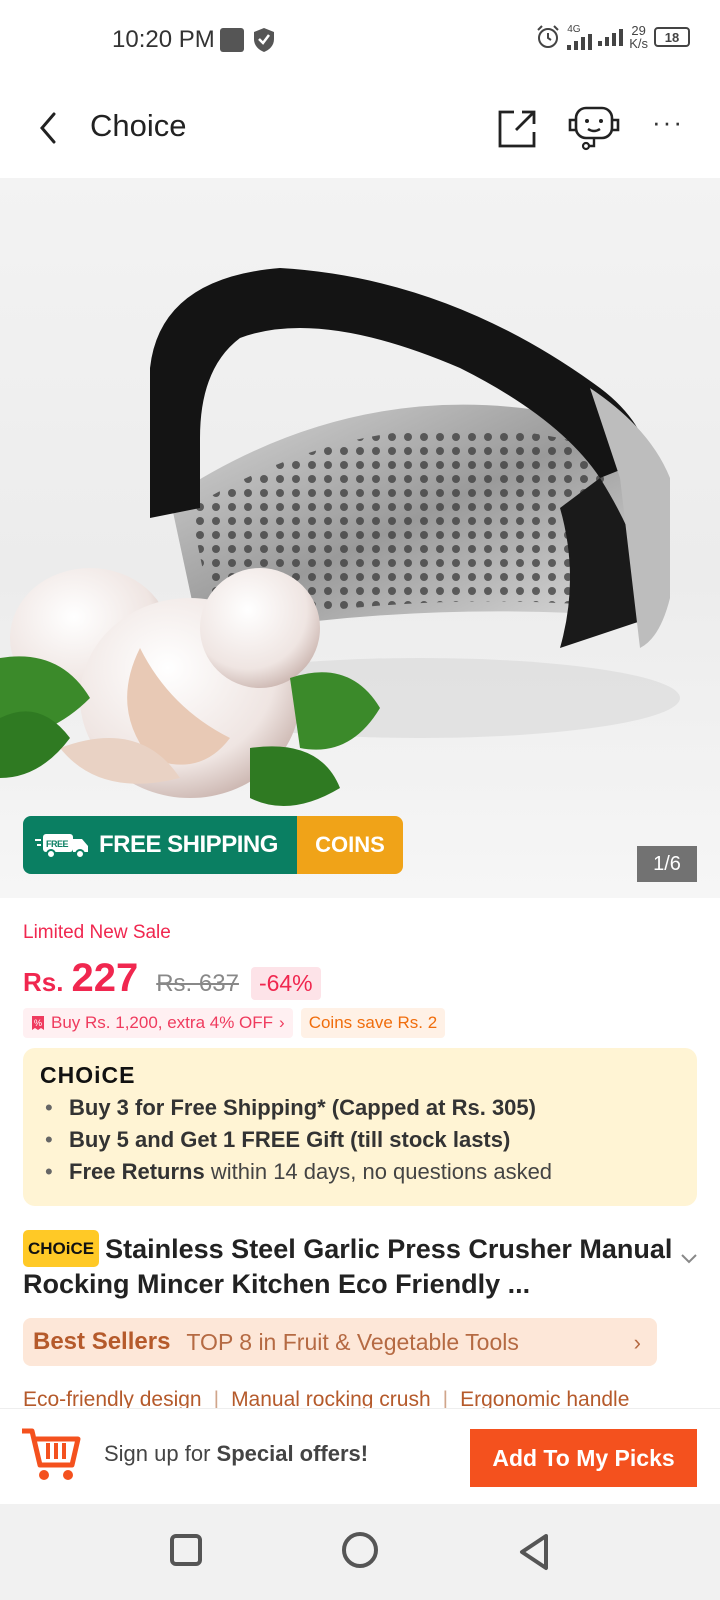 The width and height of the screenshot is (720, 1600). Describe the element at coordinates (163, 39) in the screenshot. I see `status-time: 10:20 PM` at that location.